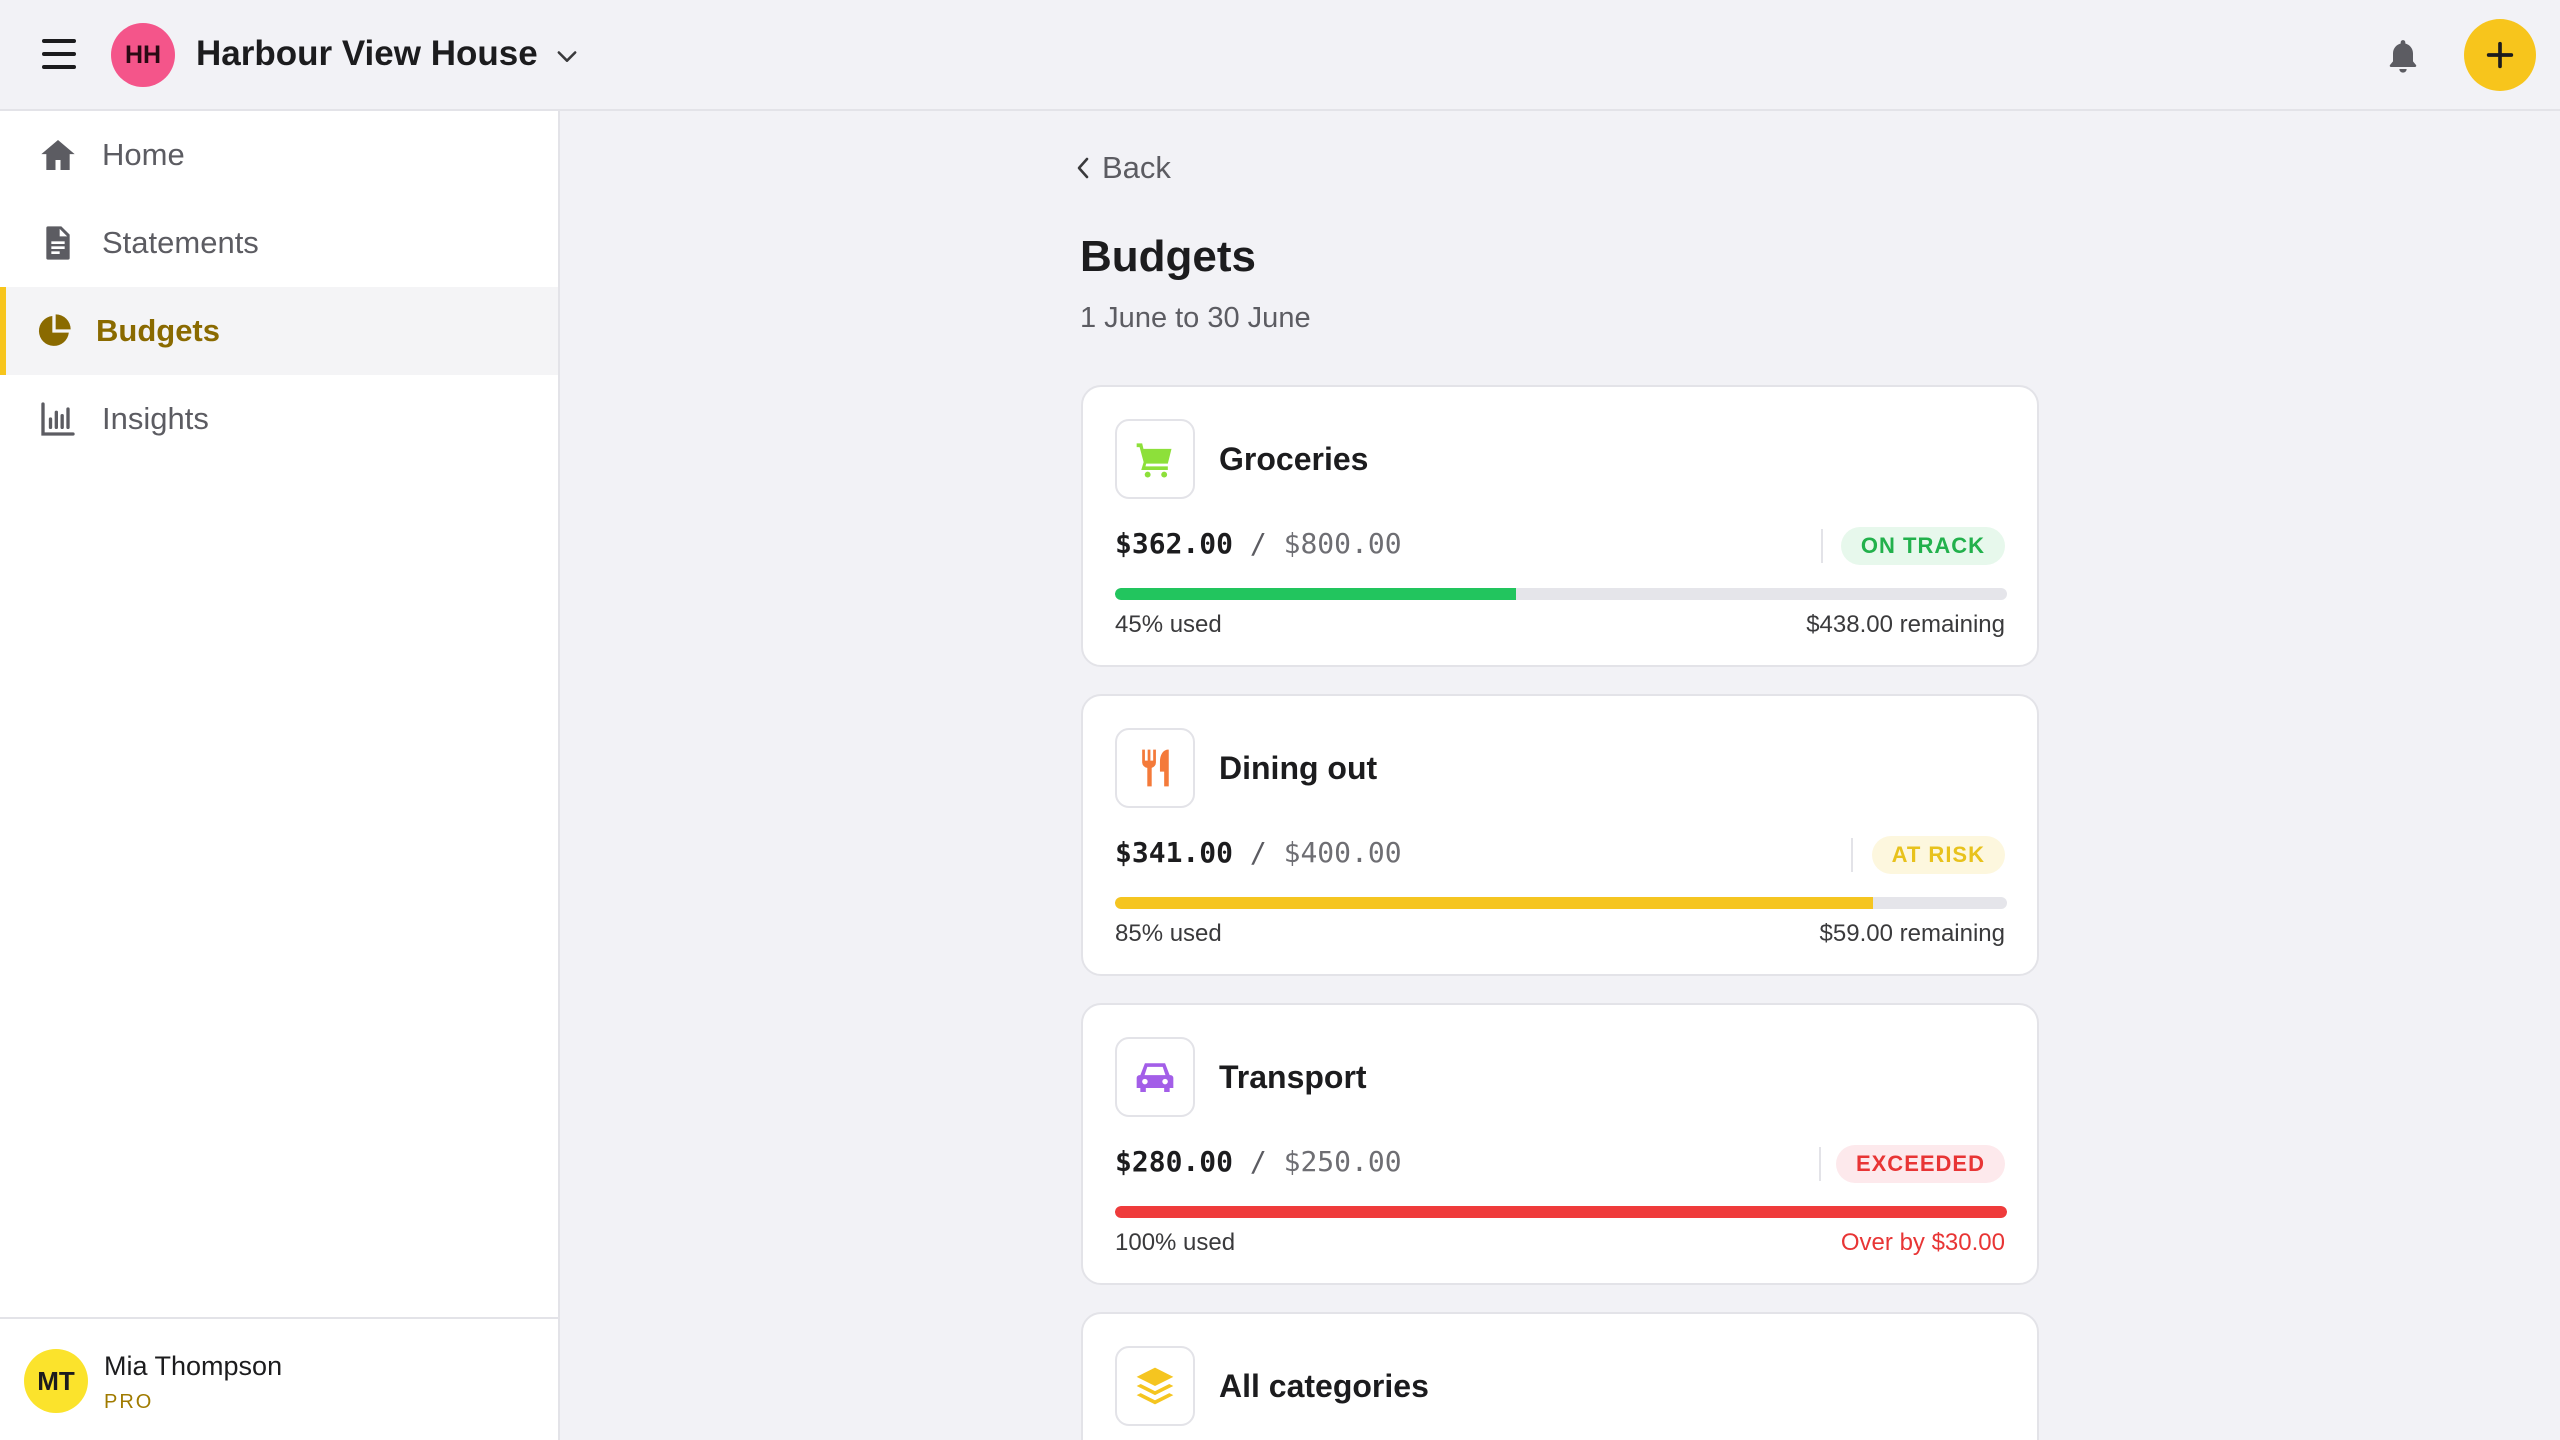  I want to click on sidebar-item-home: Home, so click(279, 155).